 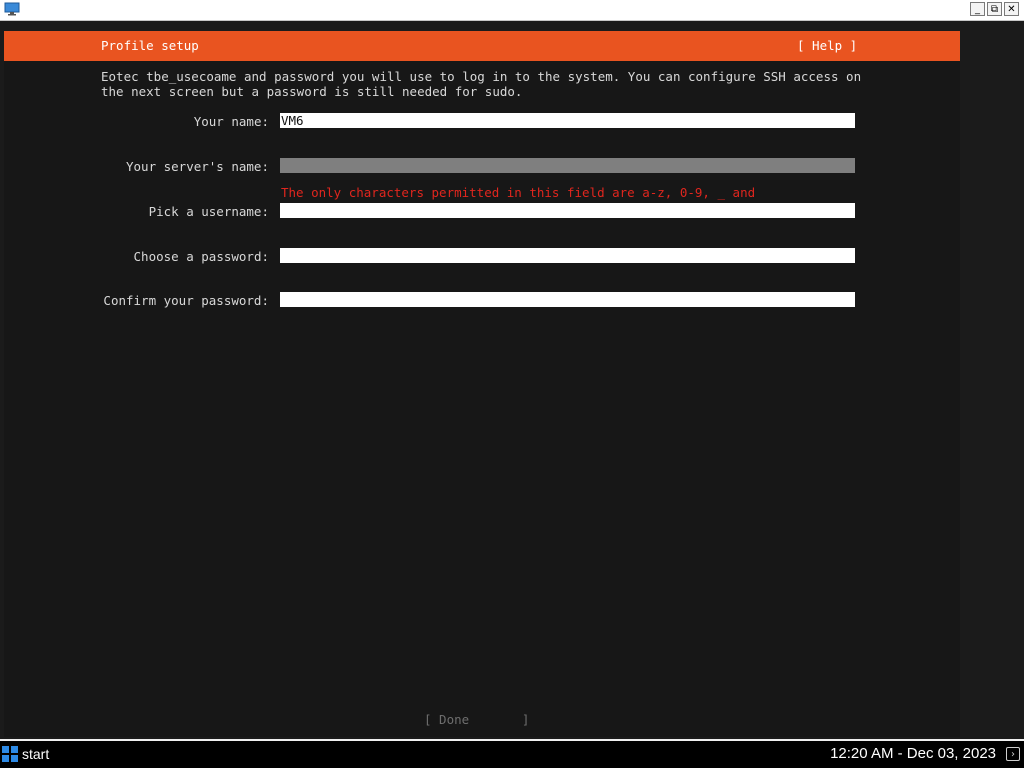 What do you see at coordinates (567, 165) in the screenshot?
I see `server-name-input` at bounding box center [567, 165].